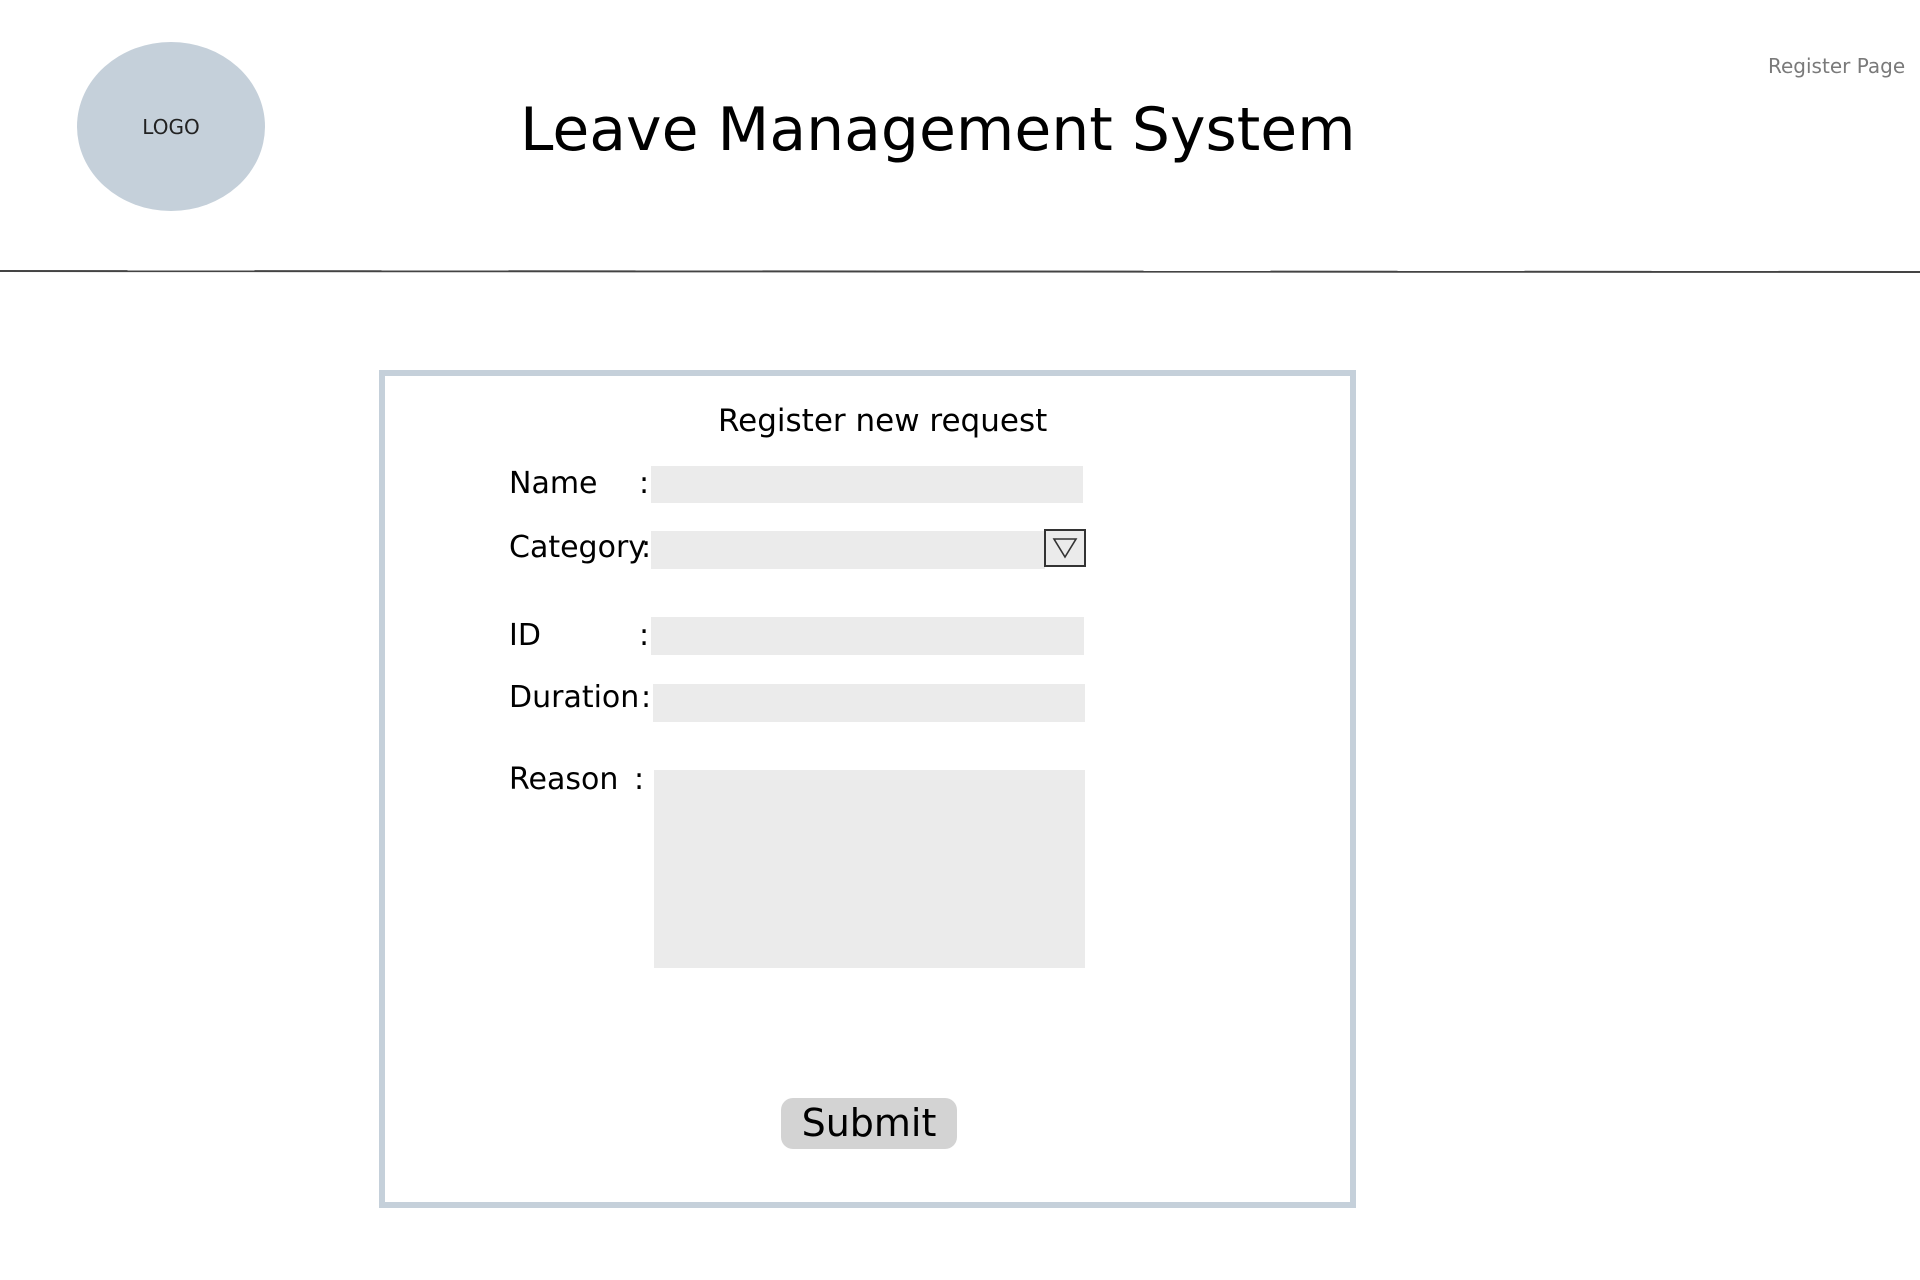 The image size is (1920, 1280). I want to click on id-label: ID, so click(525, 635).